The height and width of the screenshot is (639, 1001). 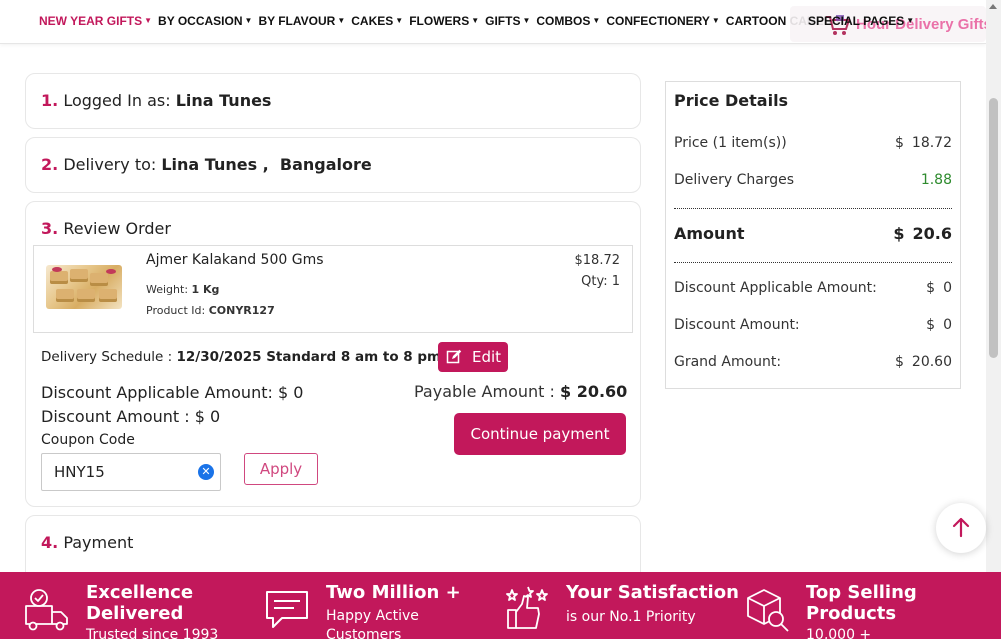 What do you see at coordinates (235, 260) in the screenshot?
I see `product-name: Ajmer Kalakand 500 Gms` at bounding box center [235, 260].